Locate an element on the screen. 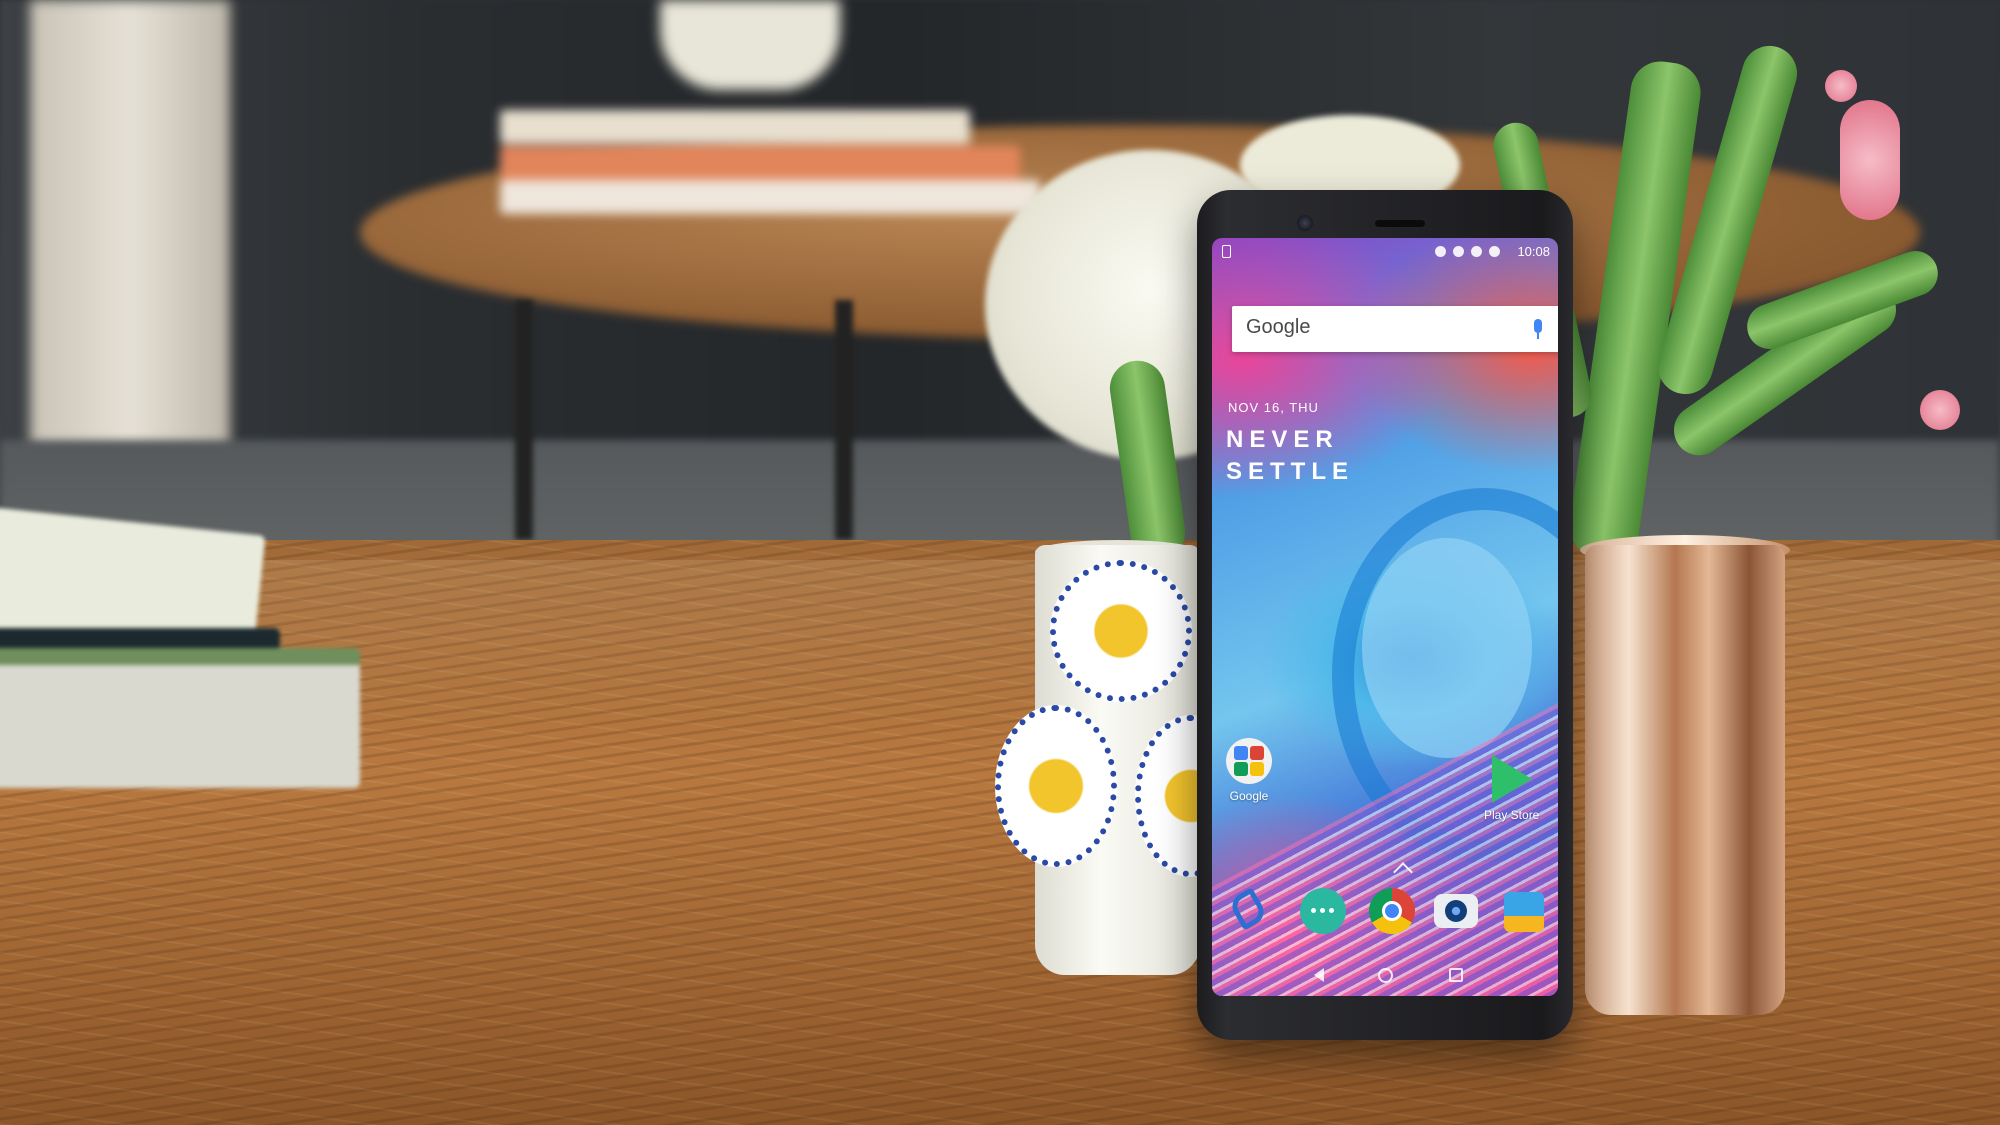  dock is located at coordinates (1385, 916).